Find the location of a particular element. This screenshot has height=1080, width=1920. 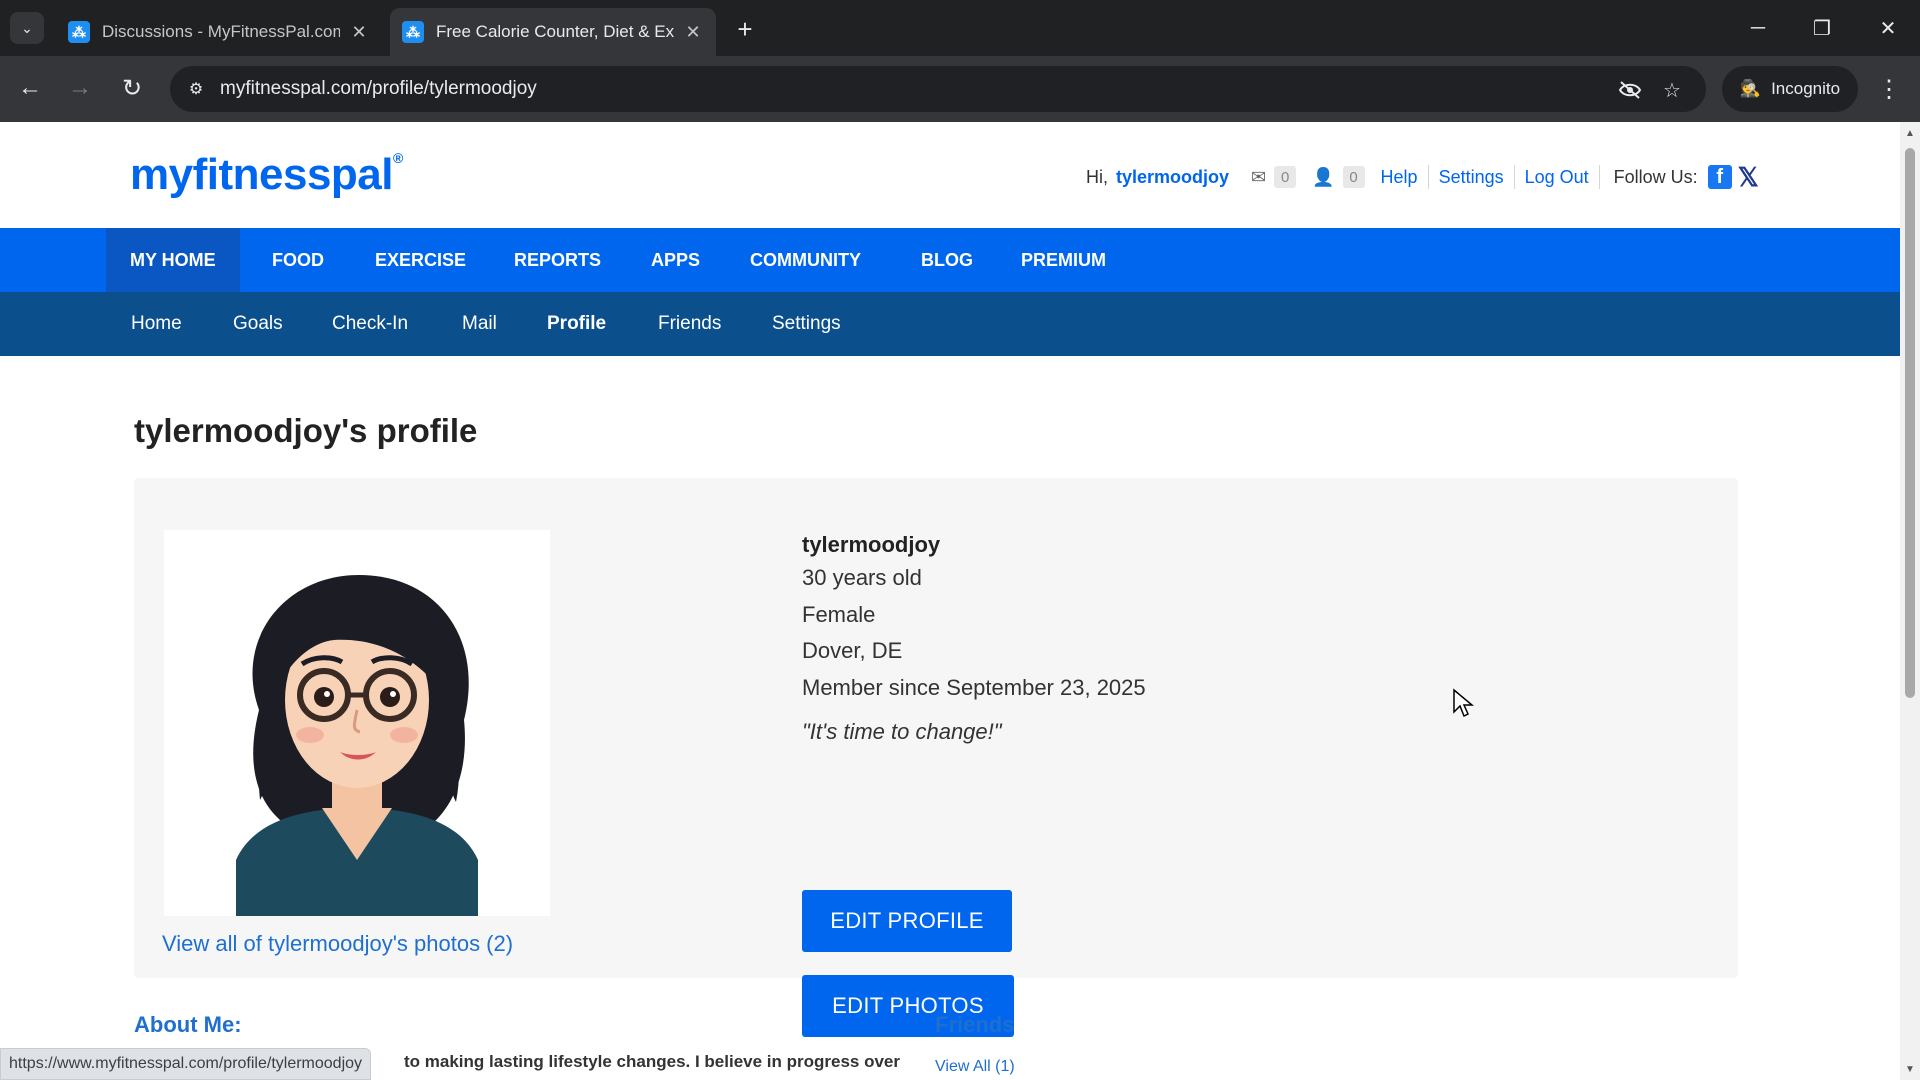

profile-member-since: Member since September 23, 2025 is located at coordinates (974, 687).